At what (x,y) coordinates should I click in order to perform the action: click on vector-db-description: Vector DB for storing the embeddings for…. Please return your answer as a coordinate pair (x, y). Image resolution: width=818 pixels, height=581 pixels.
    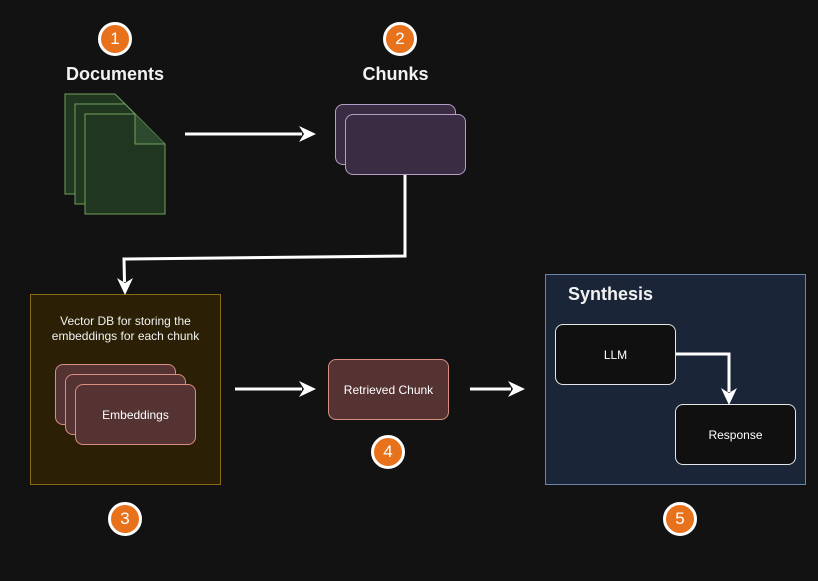
    Looking at the image, I should click on (125, 328).